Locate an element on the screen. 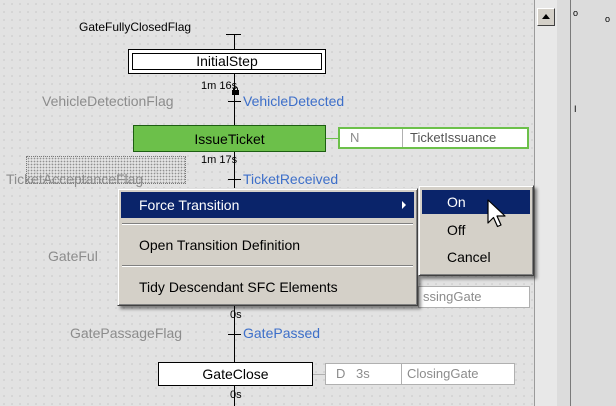 This screenshot has height=406, width=616. step-label: InitialStep is located at coordinates (227, 61).